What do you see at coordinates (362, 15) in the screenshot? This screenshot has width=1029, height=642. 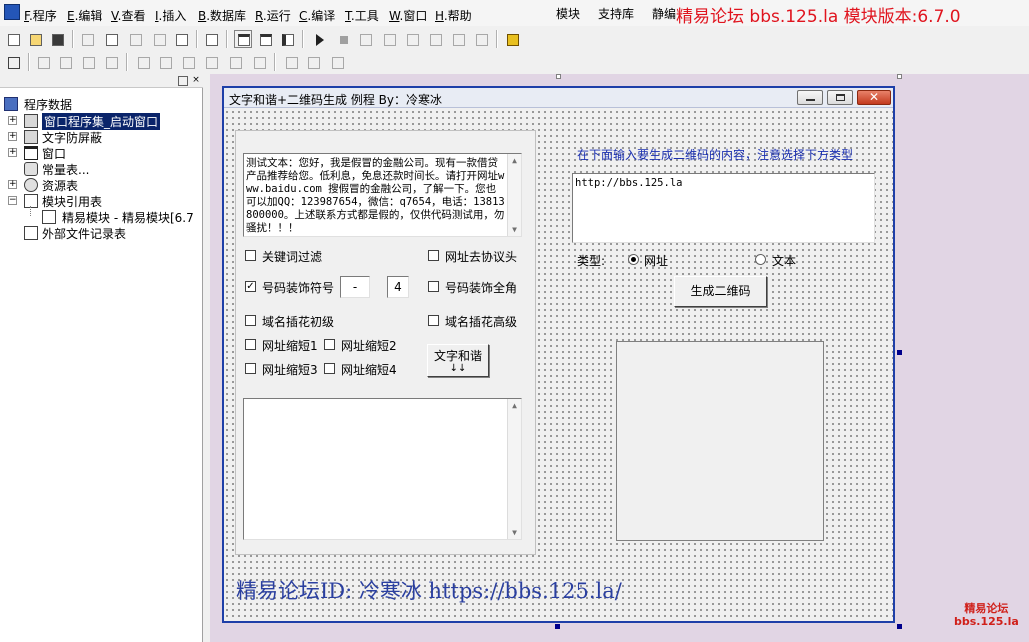 I see `menu-tools: T.工具` at bounding box center [362, 15].